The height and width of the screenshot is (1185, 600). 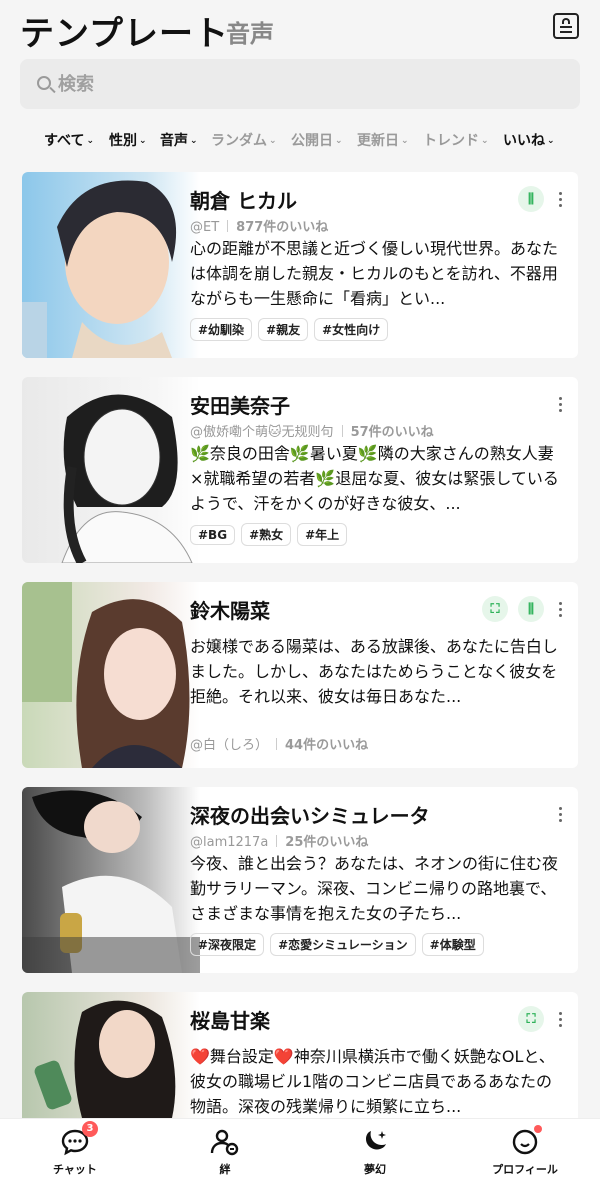 I want to click on filter-published: 公開日 ⌄, so click(x=317, y=140).